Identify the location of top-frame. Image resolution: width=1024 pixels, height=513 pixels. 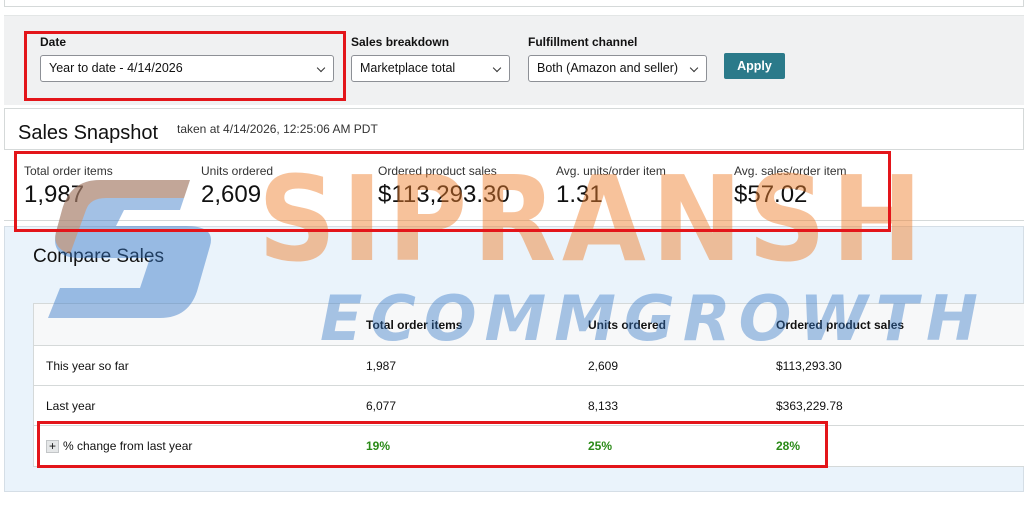
(514, 3).